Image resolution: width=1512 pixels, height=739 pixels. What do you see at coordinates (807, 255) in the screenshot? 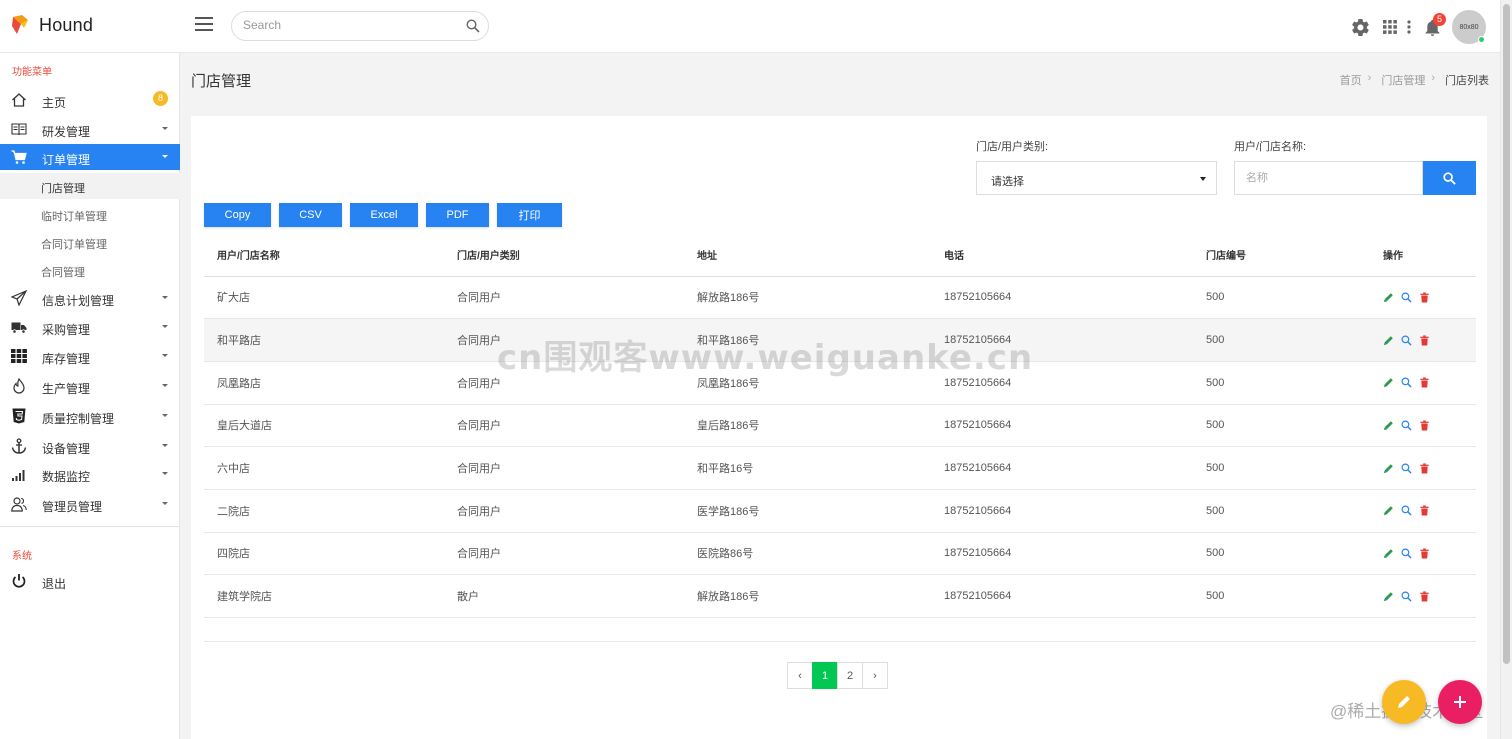
I see `column-header: 地址` at bounding box center [807, 255].